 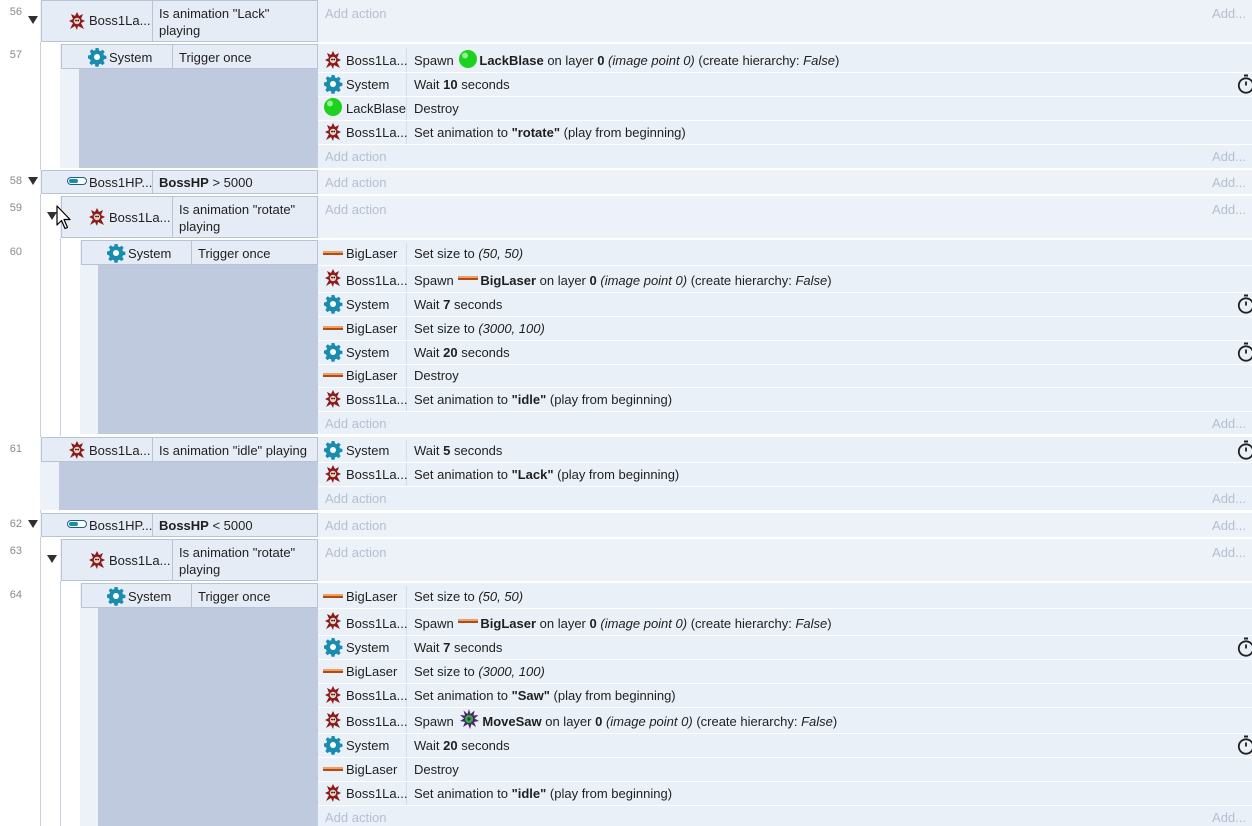 I want to click on action-object: LackBlase, so click(x=376, y=108).